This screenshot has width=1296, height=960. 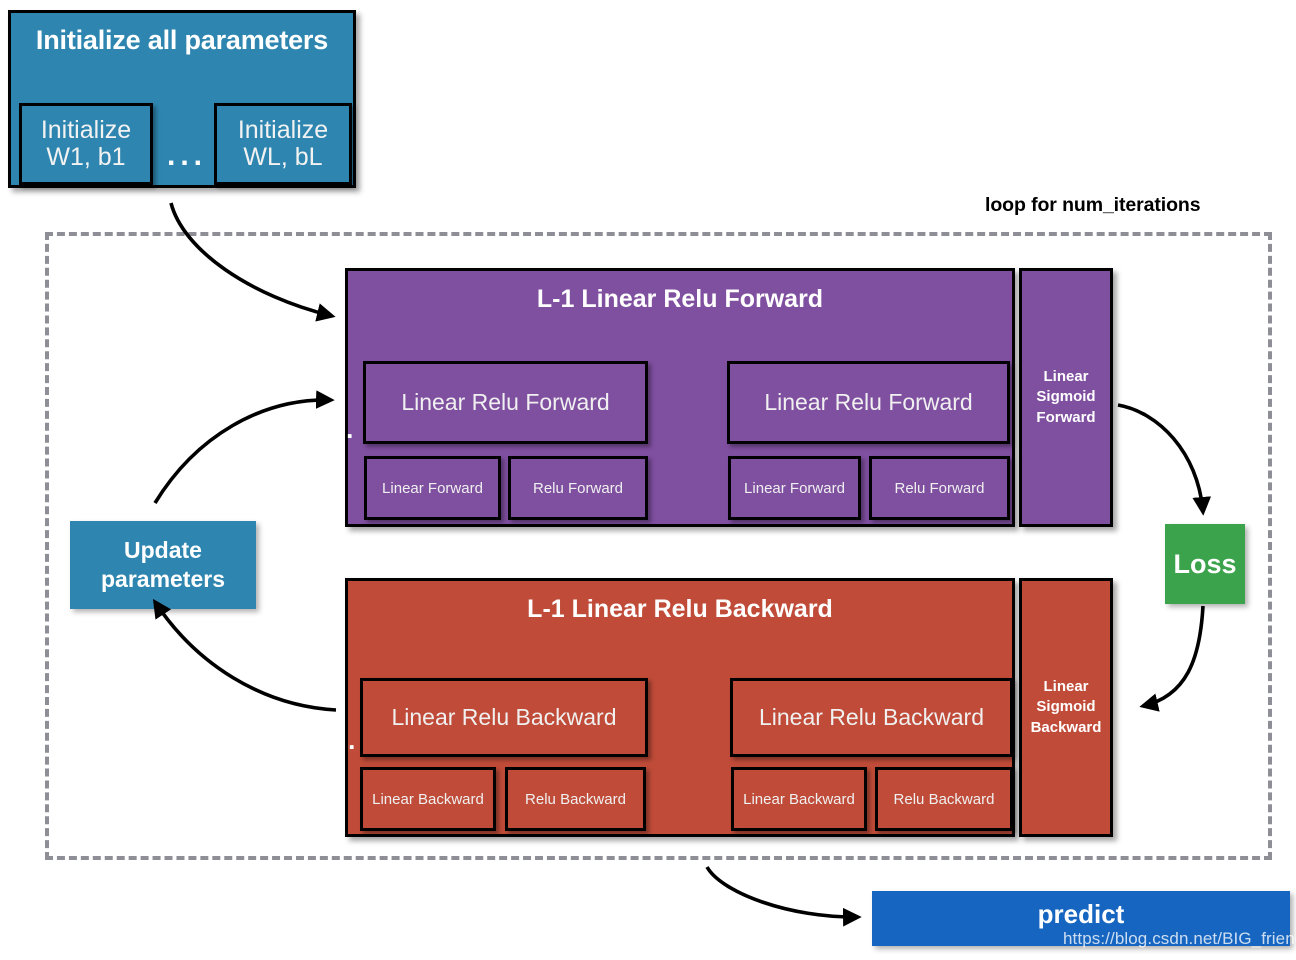 I want to click on linear-sigmoid-forward-line2: Sigmoid, so click(x=1066, y=397).